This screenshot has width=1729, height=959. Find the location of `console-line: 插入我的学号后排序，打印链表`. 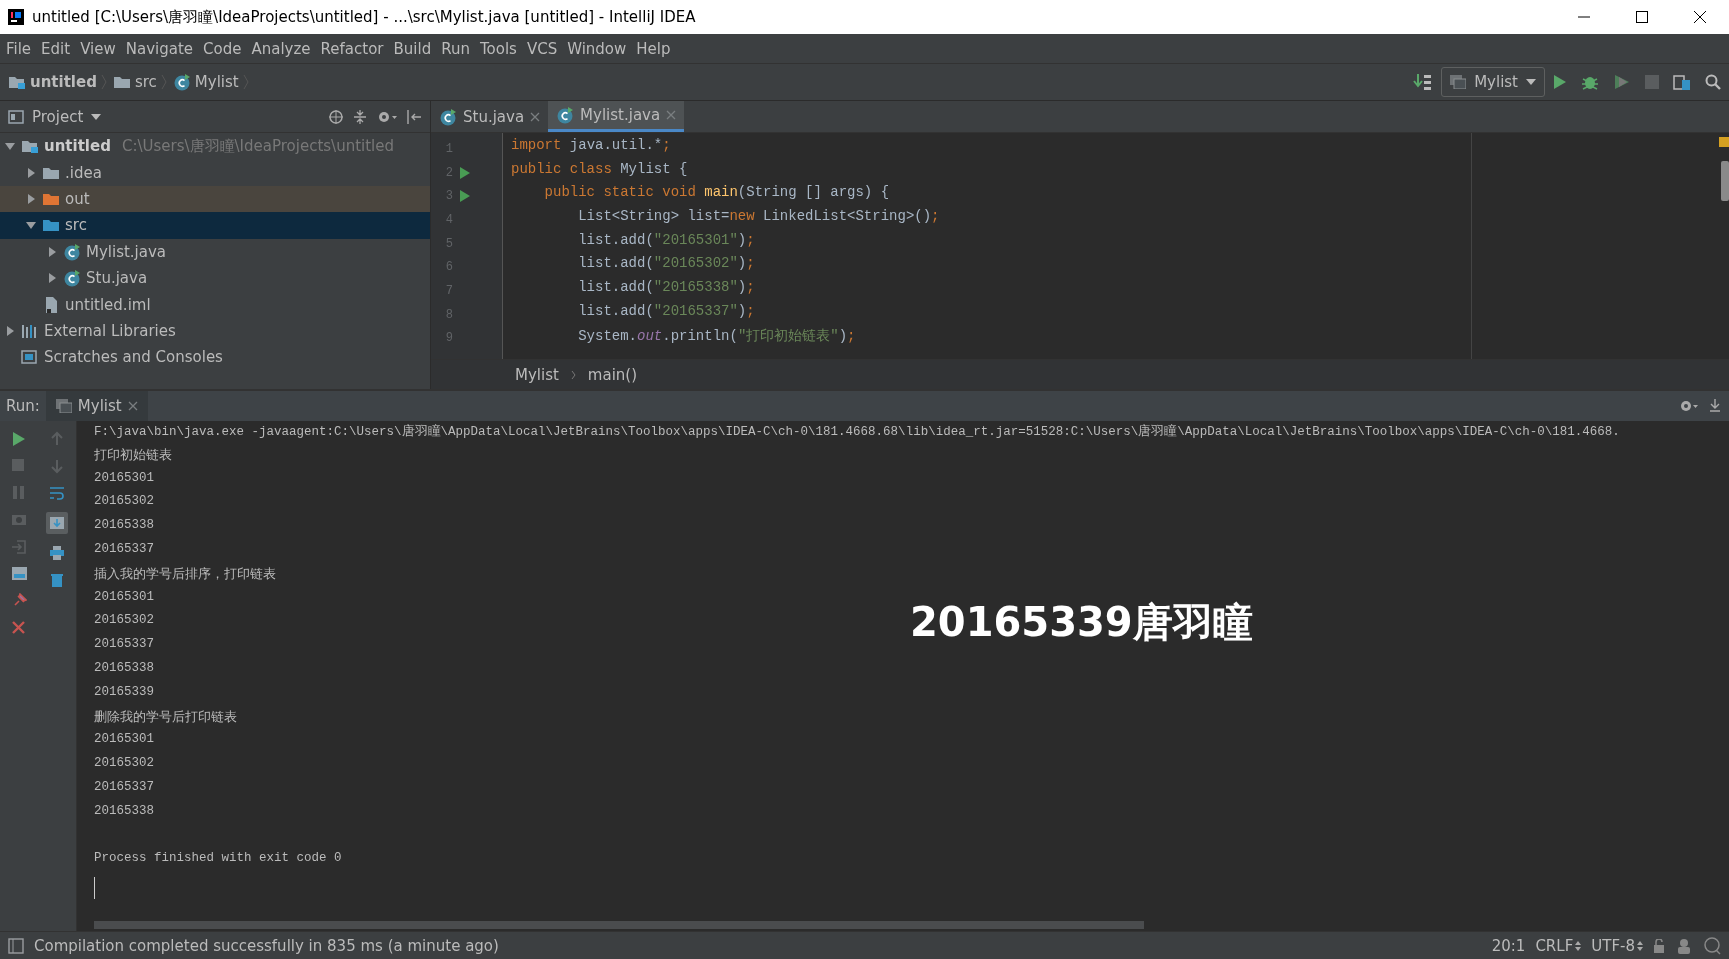

console-line: 插入我的学号后排序，打印链表 is located at coordinates (185, 575).